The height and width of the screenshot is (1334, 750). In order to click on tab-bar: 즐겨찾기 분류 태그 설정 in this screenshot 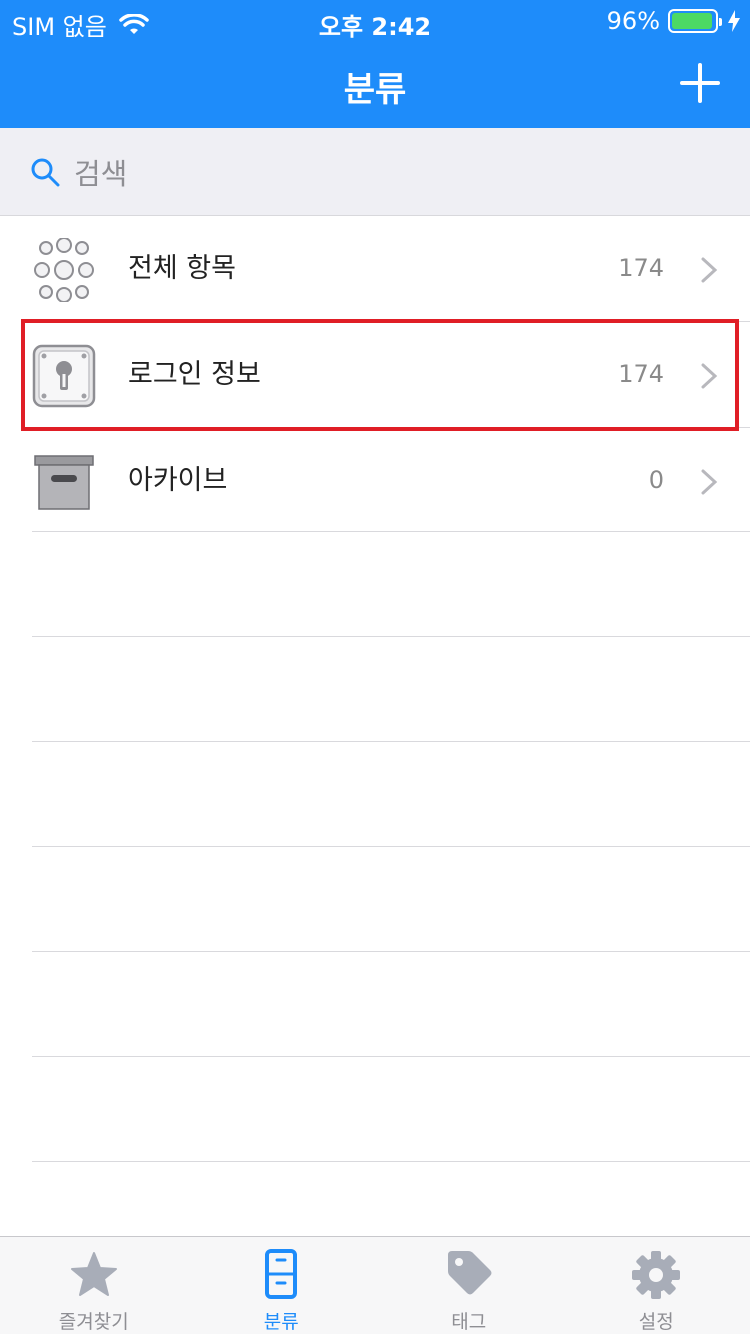, I will do `click(375, 1285)`.